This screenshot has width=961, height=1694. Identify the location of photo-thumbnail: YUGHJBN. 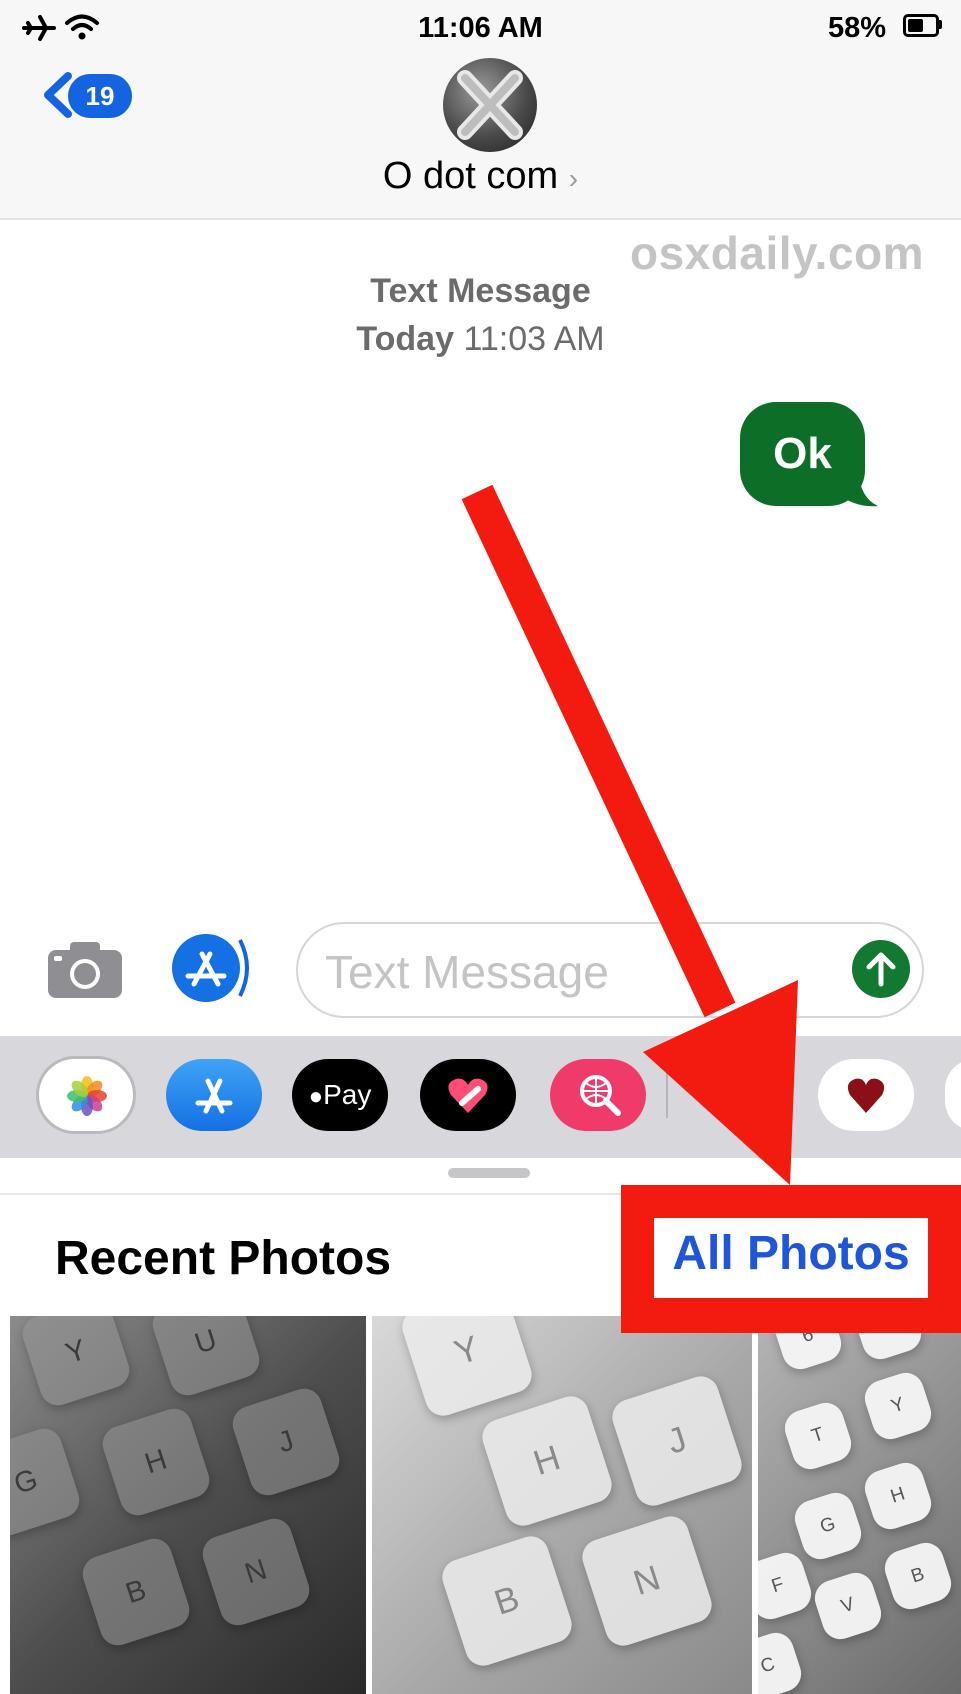
(188, 1505).